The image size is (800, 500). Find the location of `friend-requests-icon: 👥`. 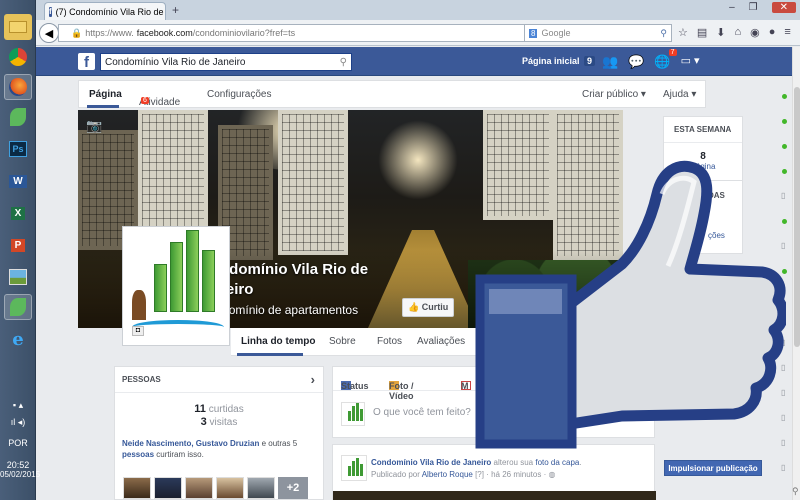

friend-requests-icon: 👥 is located at coordinates (610, 62).